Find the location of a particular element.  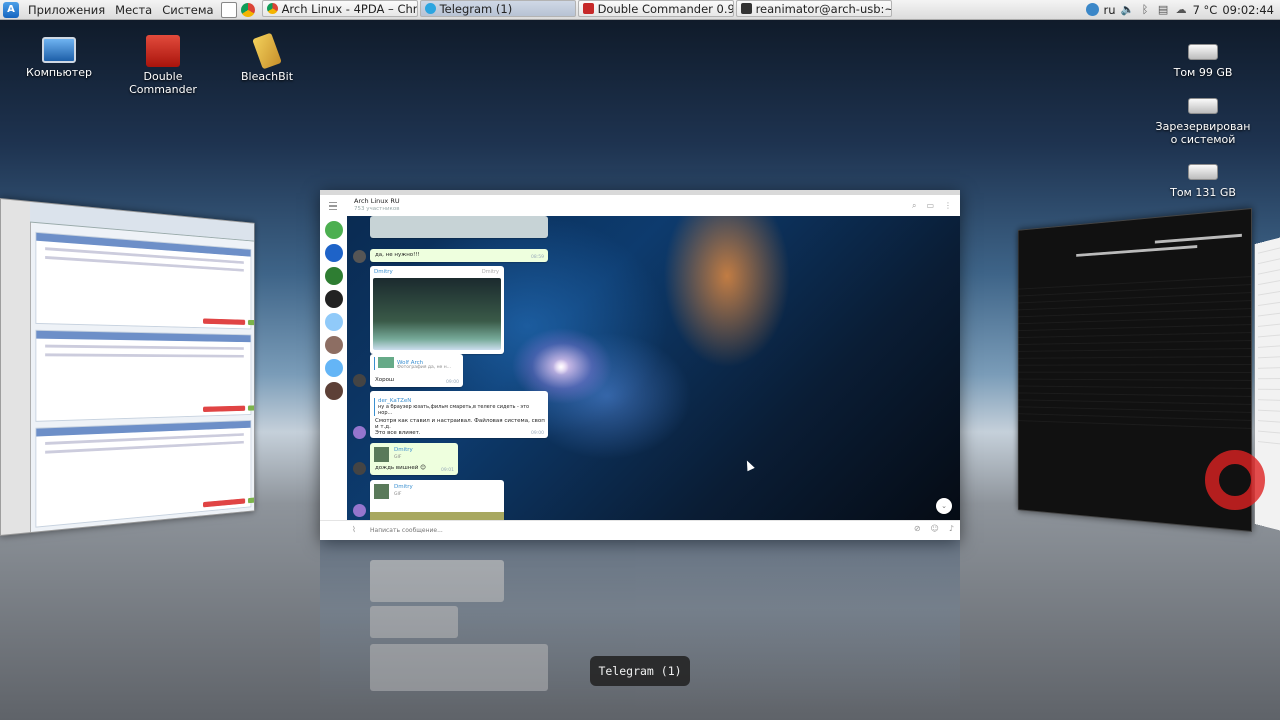

message-composer: ⌇ ⊘ ☺ ♪ is located at coordinates (640, 530).